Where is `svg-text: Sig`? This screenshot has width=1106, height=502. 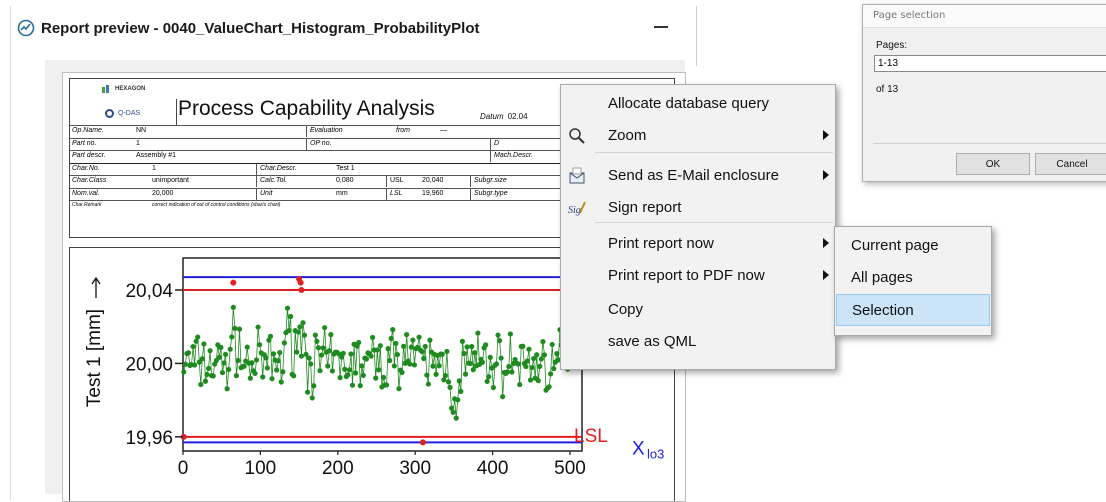 svg-text: Sig is located at coordinates (574, 210).